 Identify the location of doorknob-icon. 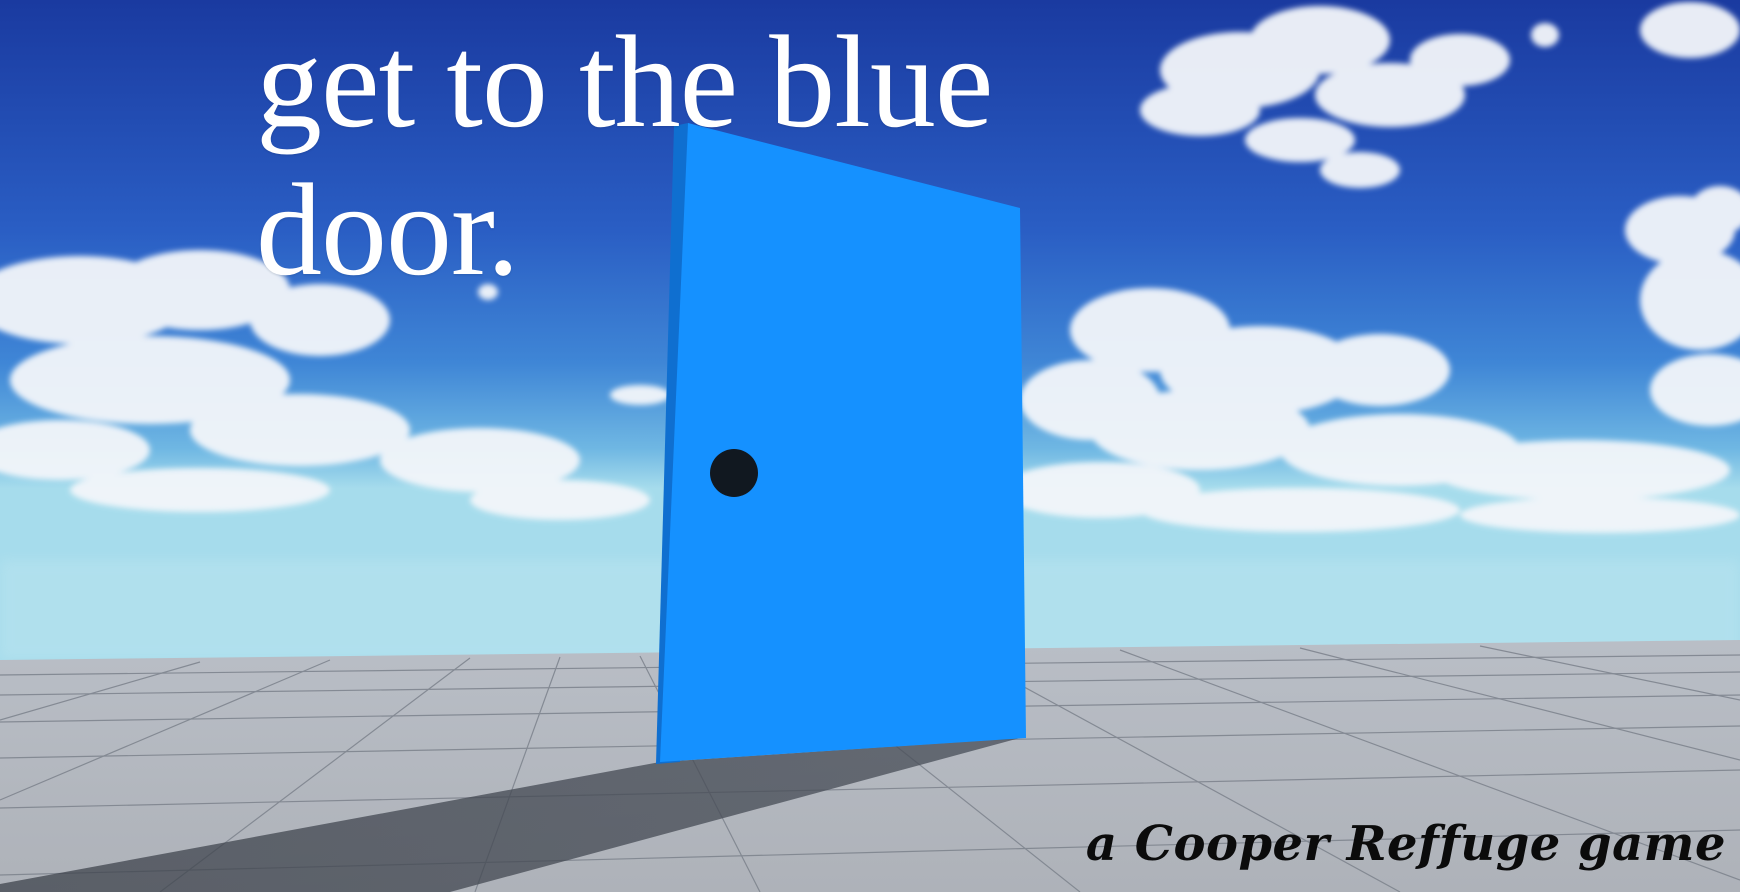
(734, 473).